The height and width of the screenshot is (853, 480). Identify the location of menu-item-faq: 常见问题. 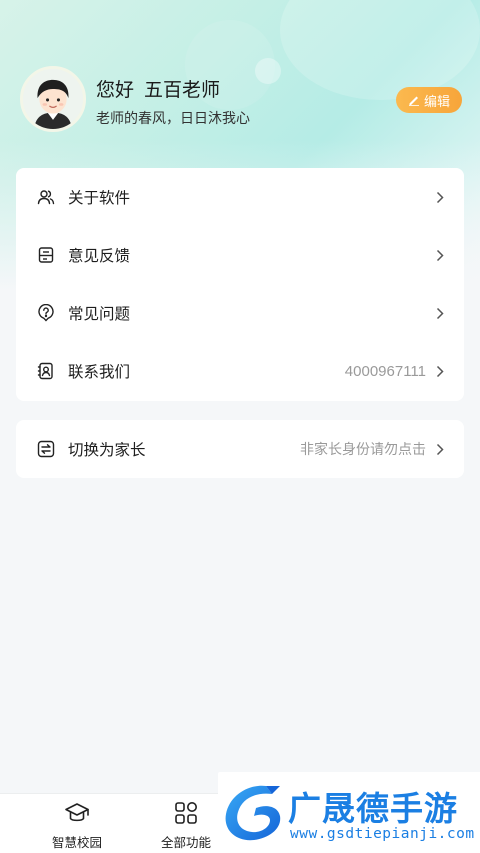
(240, 313).